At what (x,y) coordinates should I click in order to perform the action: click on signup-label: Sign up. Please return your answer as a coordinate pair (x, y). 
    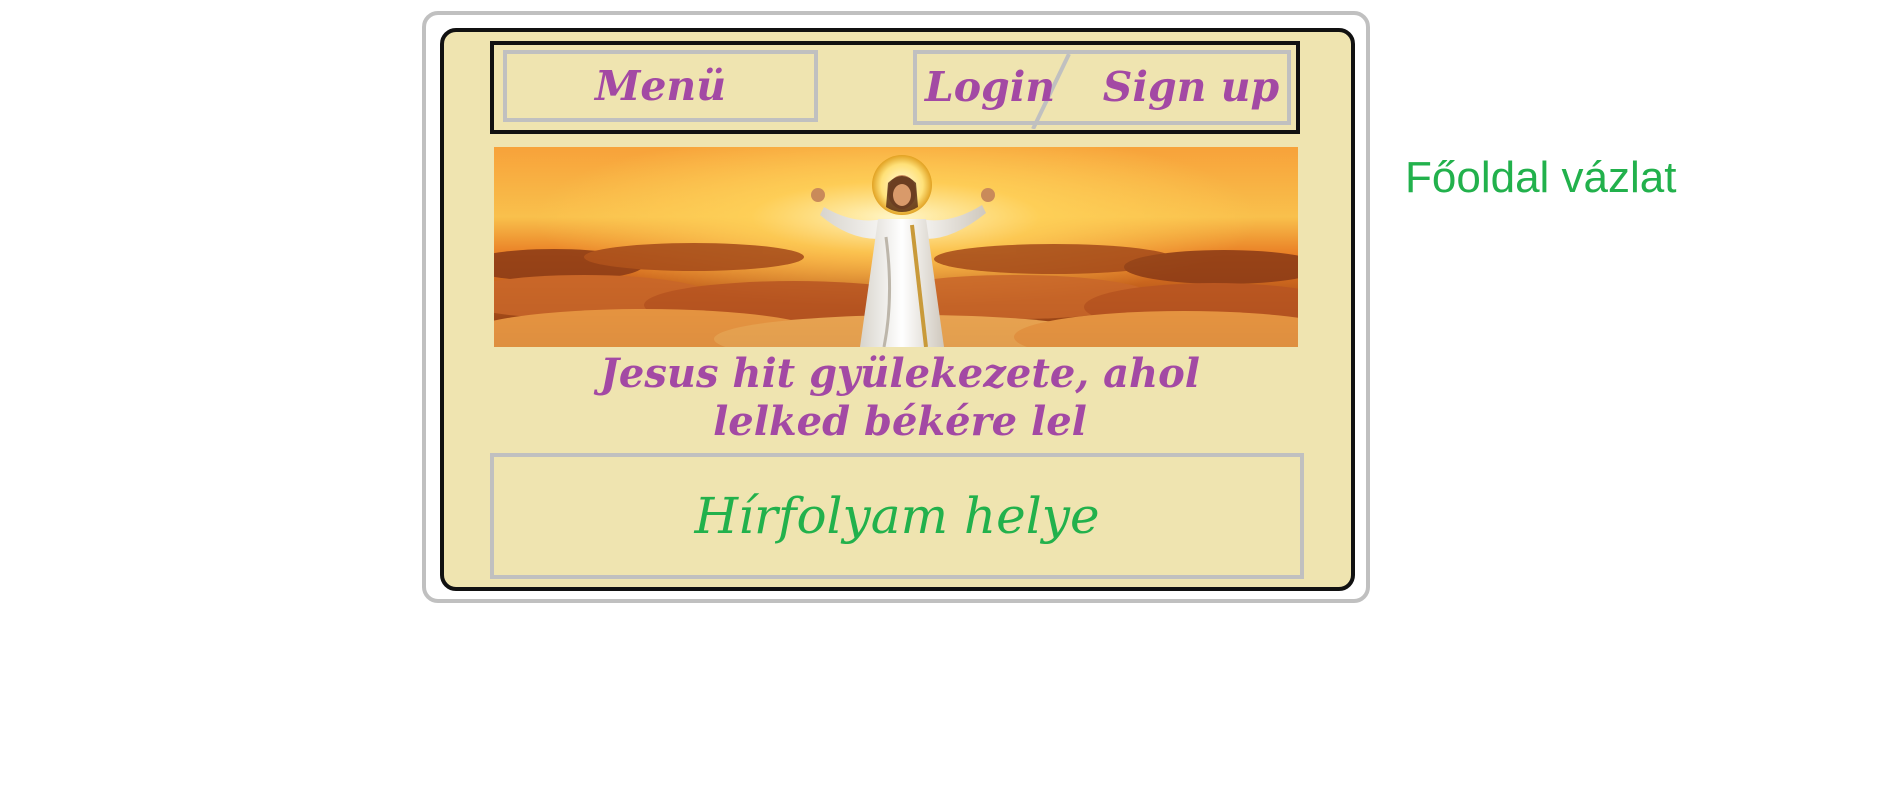
    Looking at the image, I should click on (1191, 87).